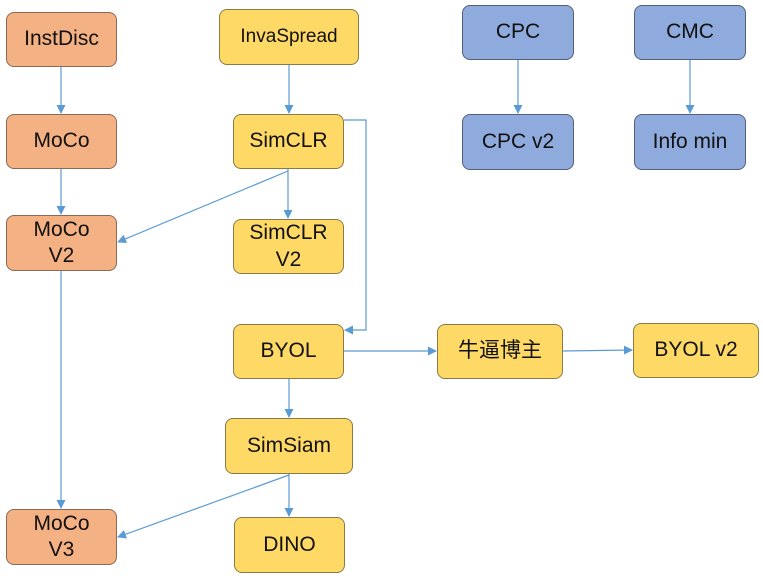 Image resolution: width=763 pixels, height=576 pixels. What do you see at coordinates (61, 39) in the screenshot?
I see `node-instdisc: InstDisc` at bounding box center [61, 39].